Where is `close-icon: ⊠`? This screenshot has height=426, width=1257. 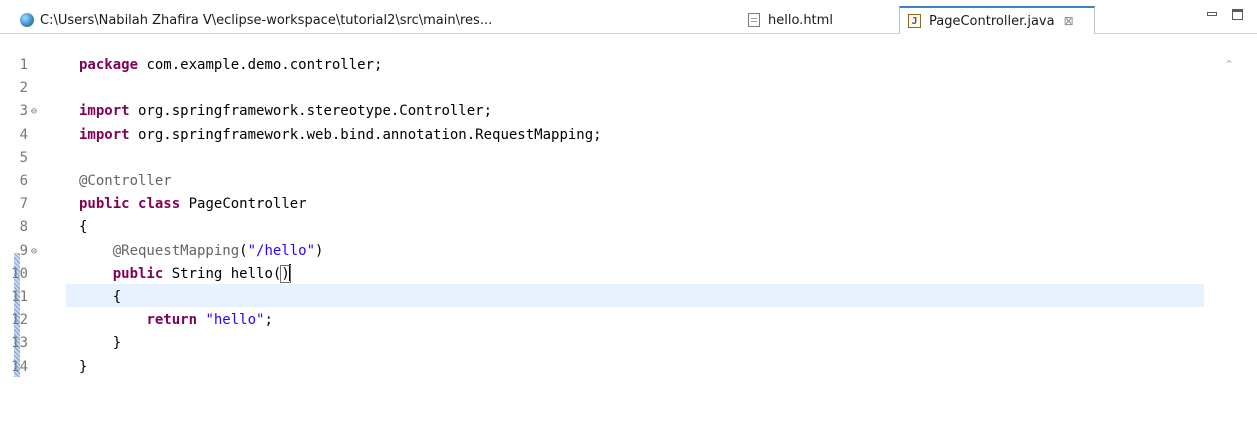
close-icon: ⊠ is located at coordinates (1069, 21).